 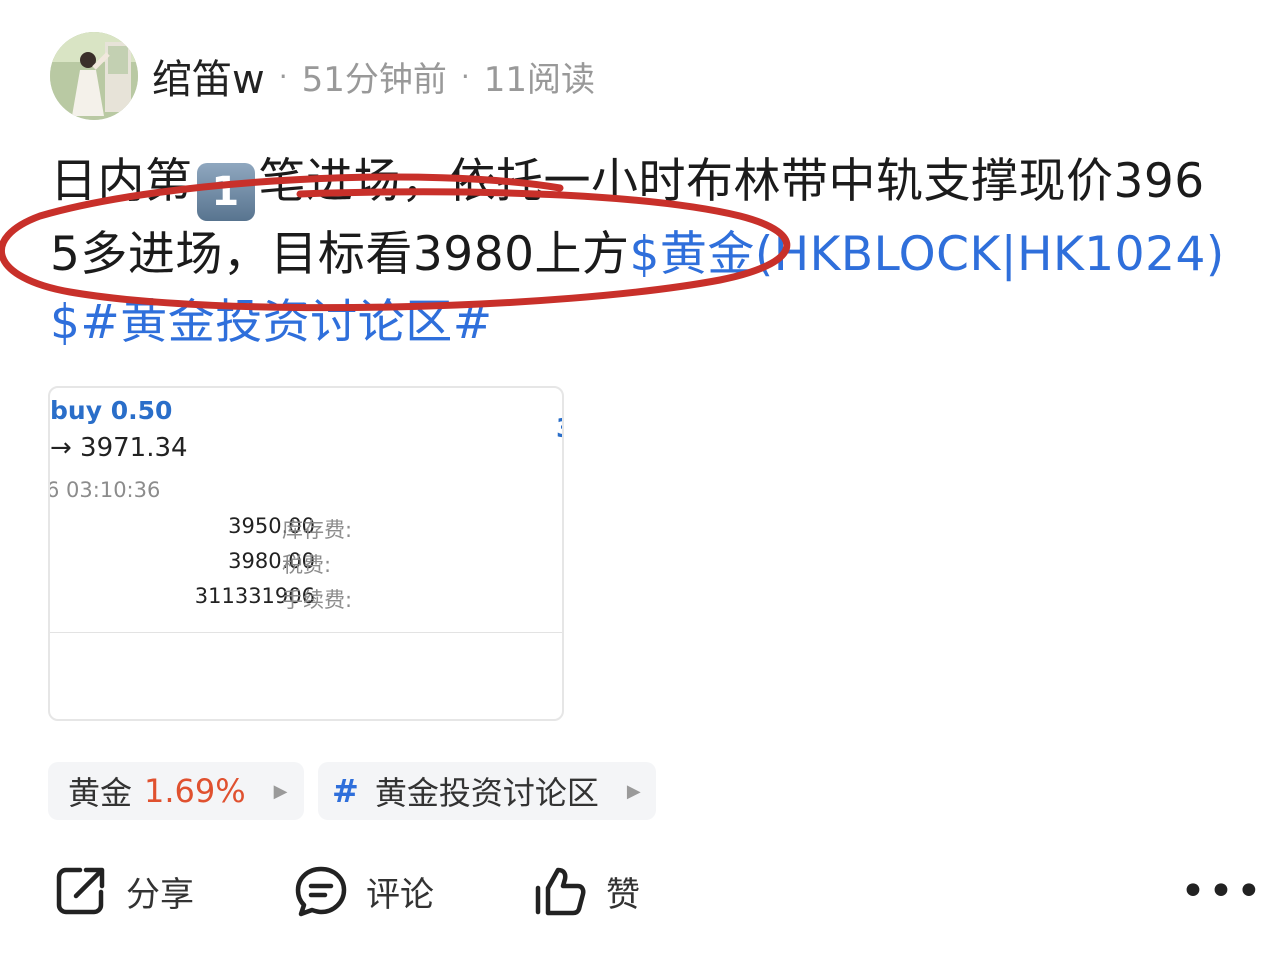 What do you see at coordinates (100, 793) in the screenshot?
I see `stock-tag-name: 黄金` at bounding box center [100, 793].